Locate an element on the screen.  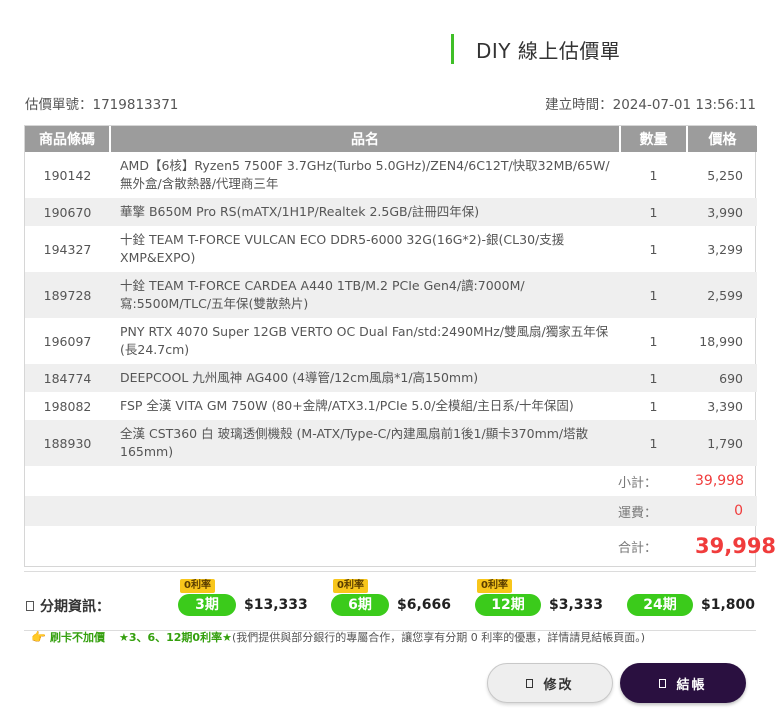
created-time-label: 建立時間： is located at coordinates (579, 105).